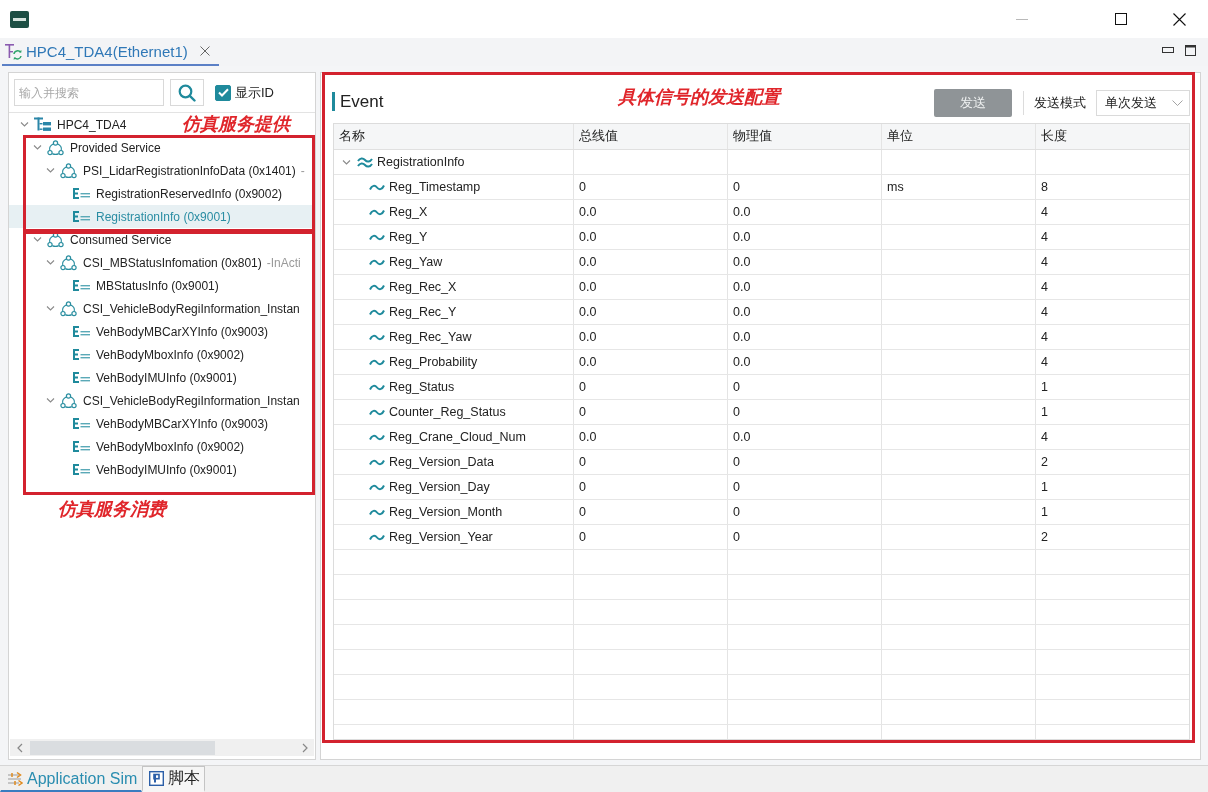  I want to click on close-icon, so click(1179, 19).